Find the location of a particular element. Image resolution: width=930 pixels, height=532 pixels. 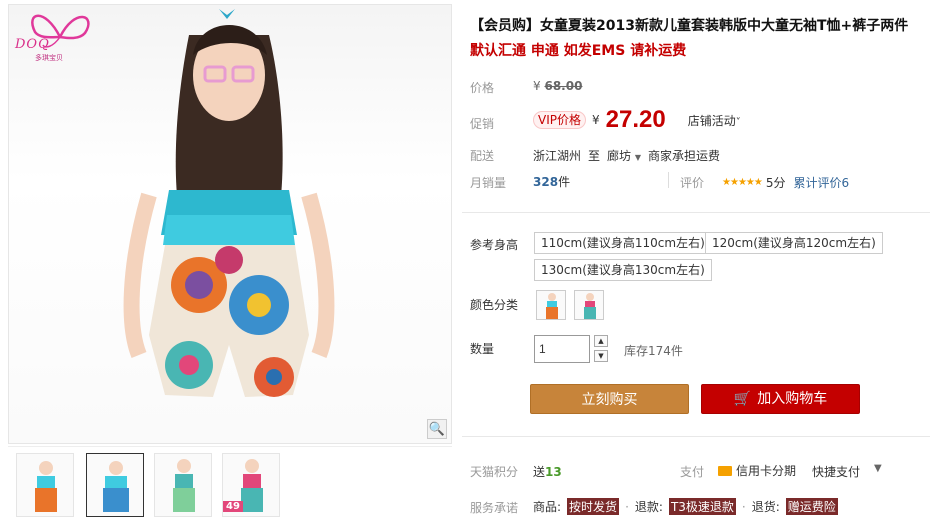

points-label: 天猫积分 is located at coordinates (494, 472).